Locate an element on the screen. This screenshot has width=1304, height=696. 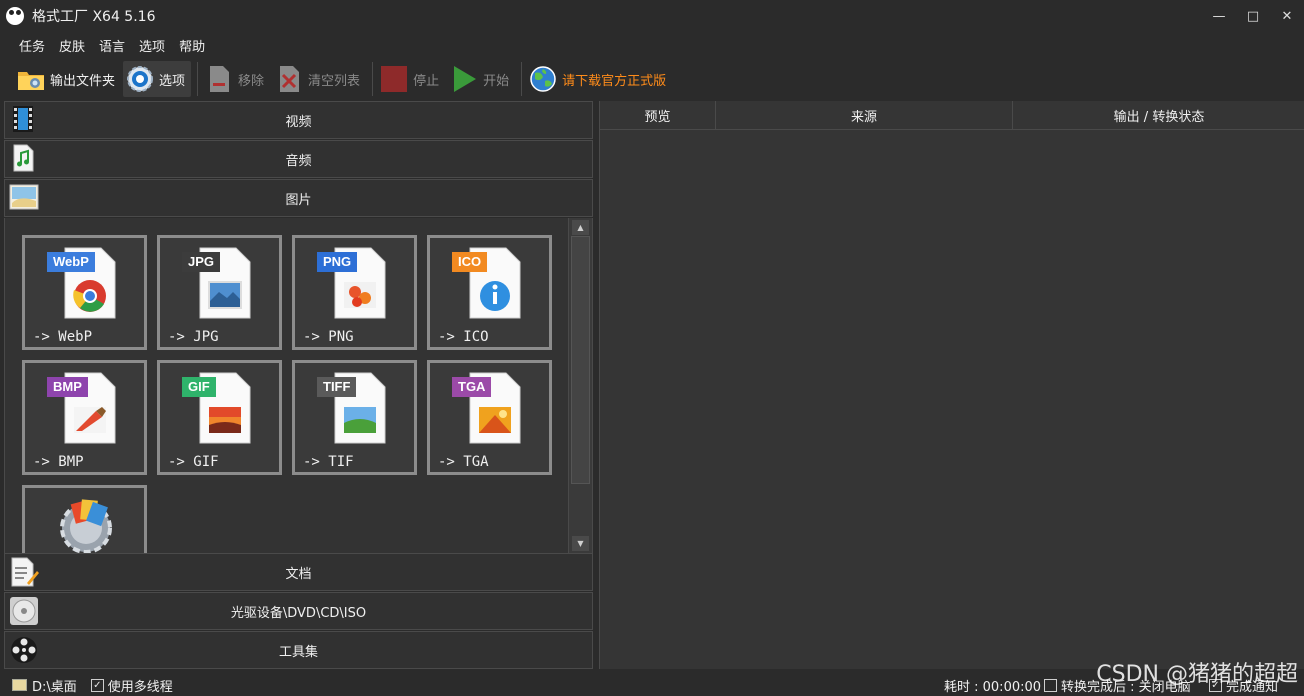
convert-to-png-tile: PNG -> PNG is located at coordinates (354, 292).